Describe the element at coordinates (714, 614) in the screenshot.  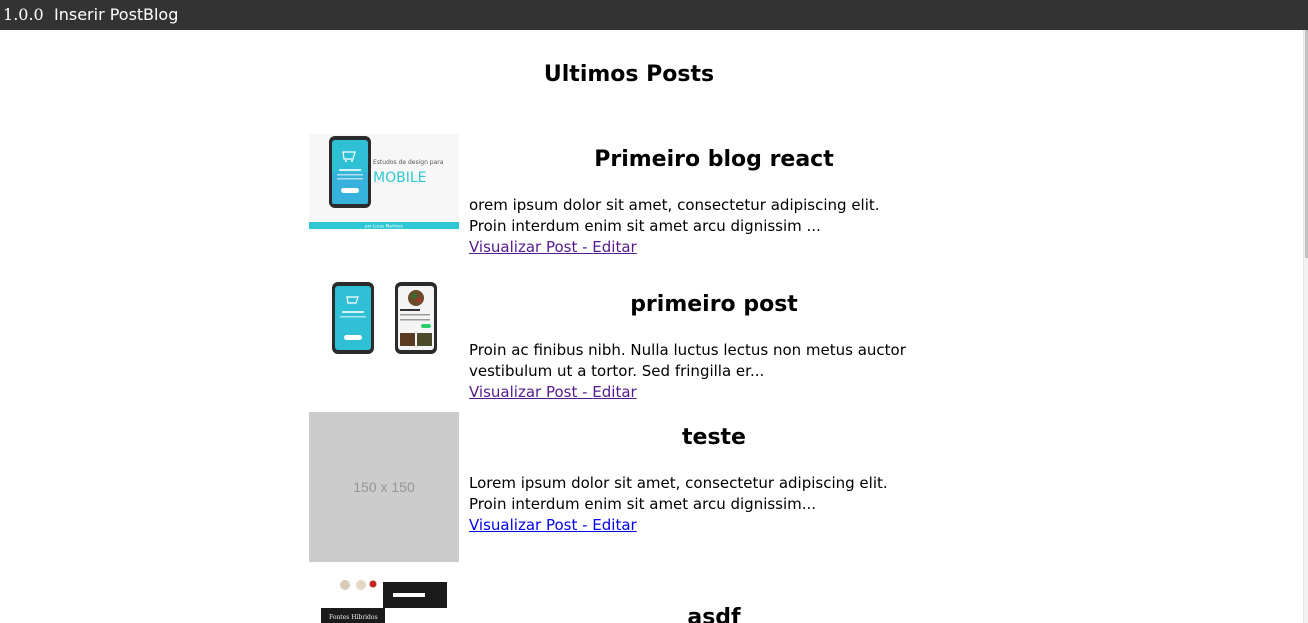
I see `post-title: asdf` at that location.